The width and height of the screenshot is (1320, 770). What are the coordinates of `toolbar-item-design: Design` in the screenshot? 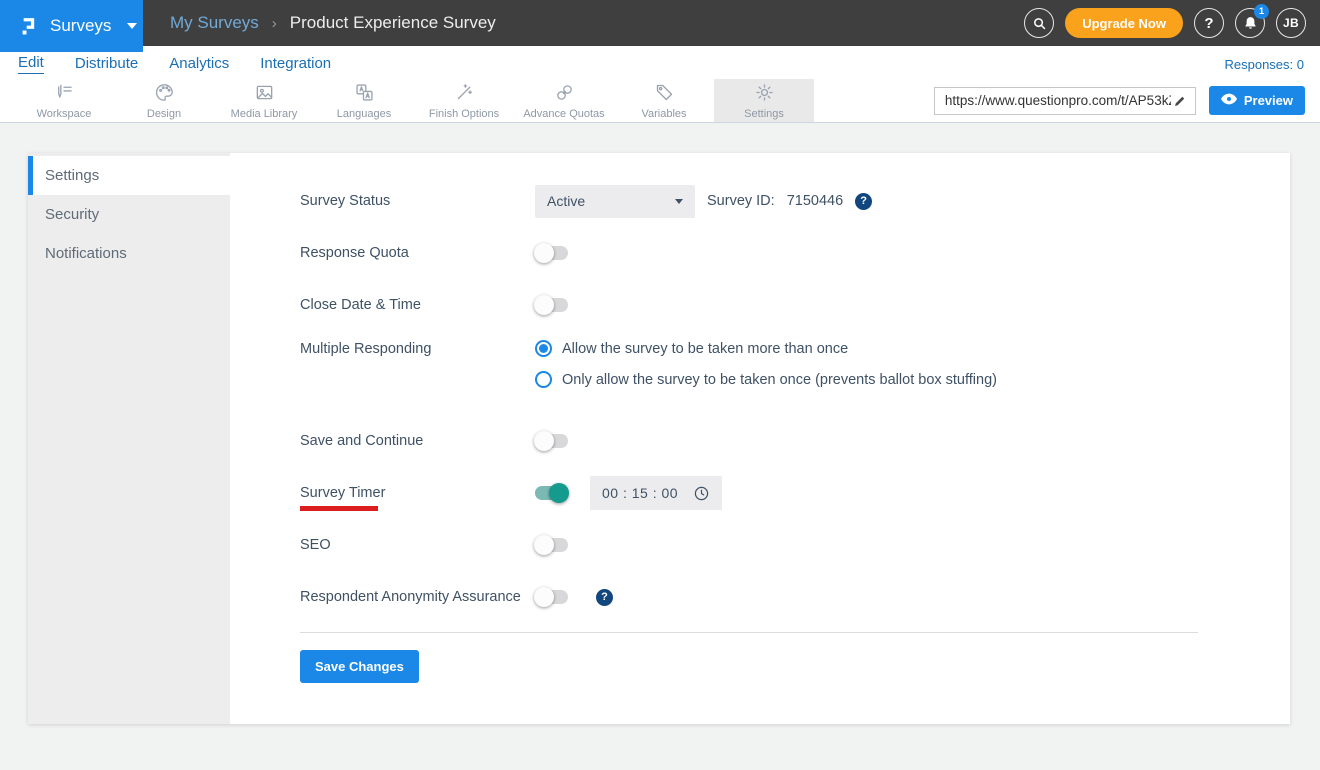 It's located at (164, 100).